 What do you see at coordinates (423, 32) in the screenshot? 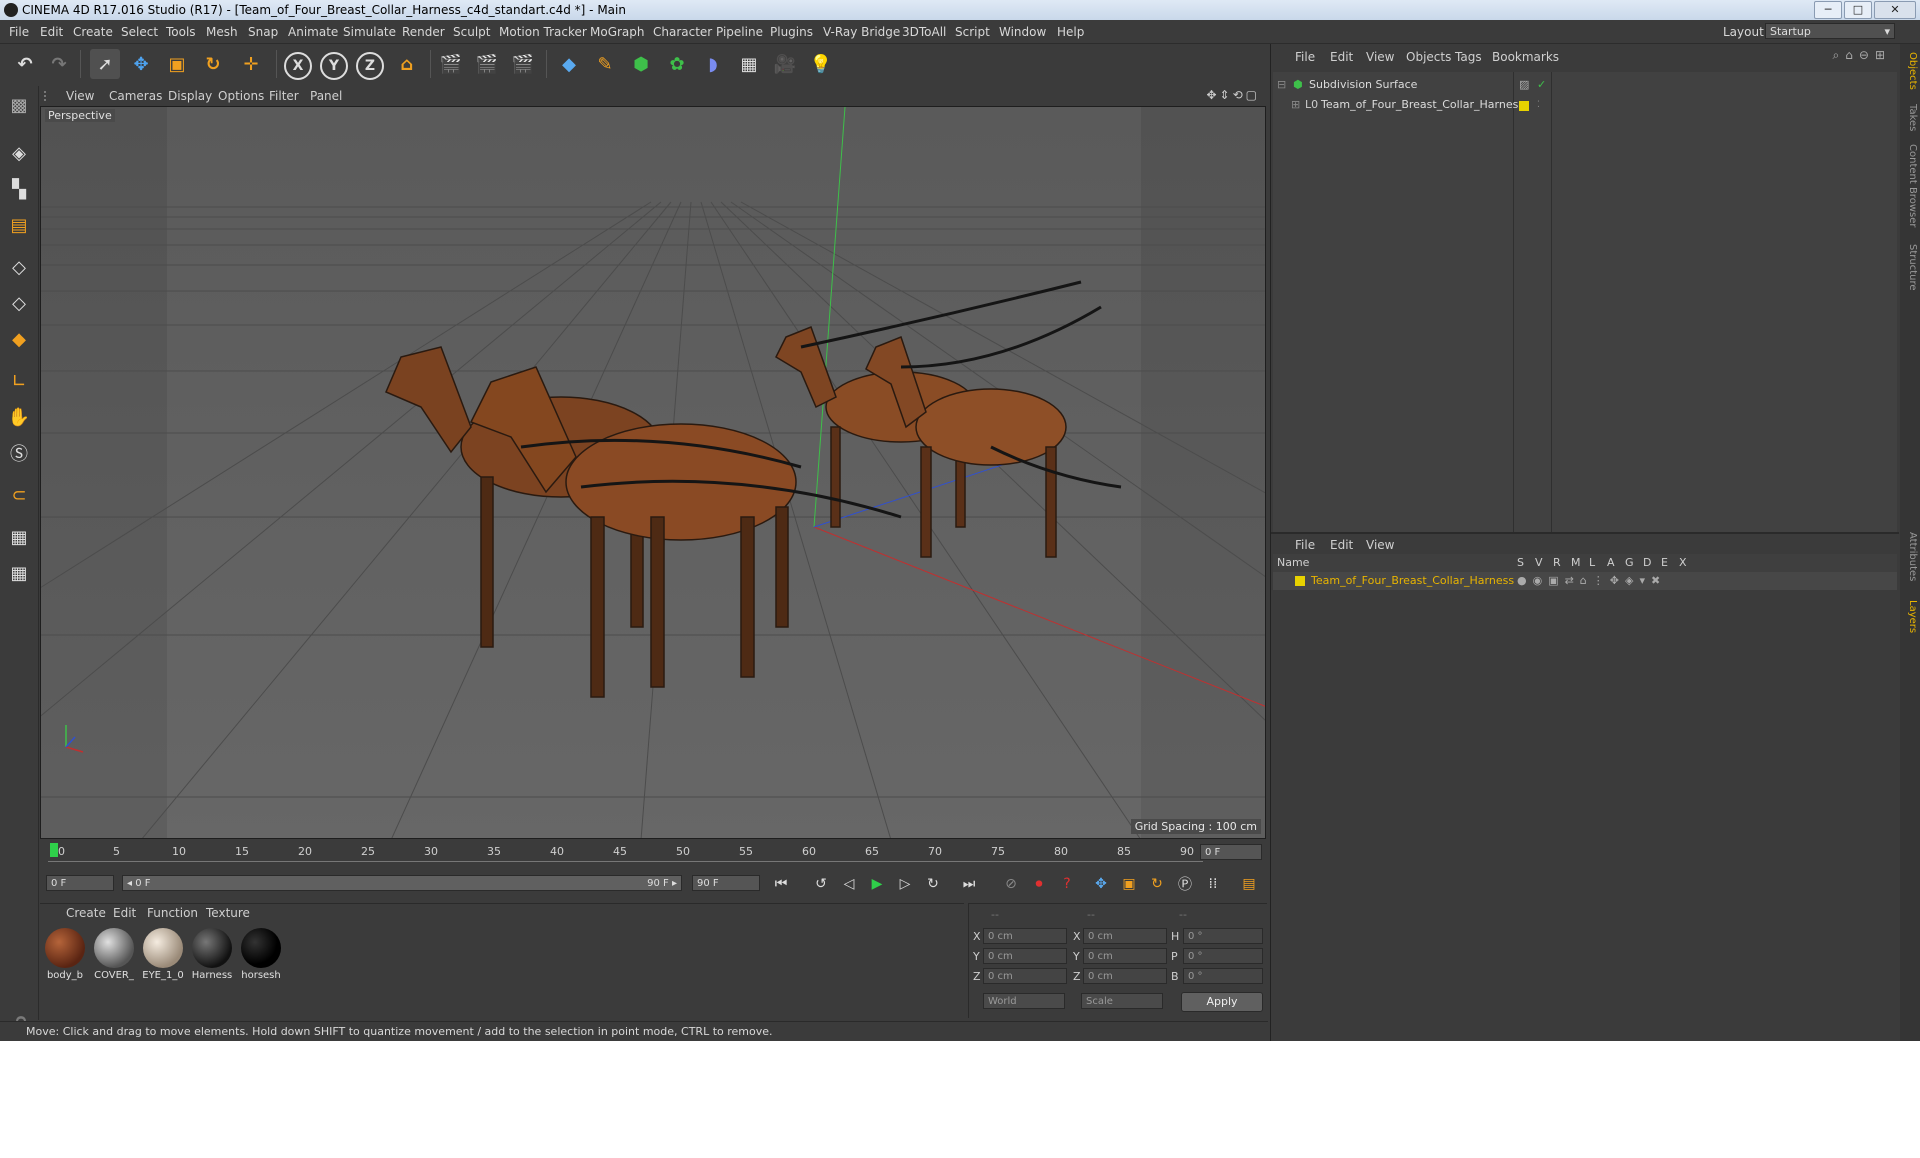
I see `menu-render: Render` at bounding box center [423, 32].